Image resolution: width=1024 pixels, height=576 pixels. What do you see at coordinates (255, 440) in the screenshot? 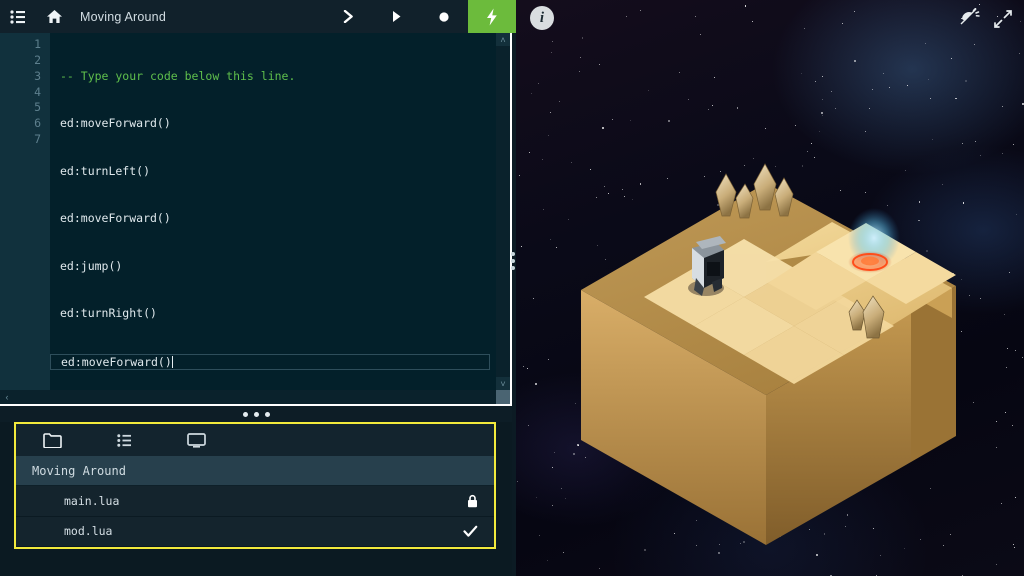
I see `file-panel-tabs` at bounding box center [255, 440].